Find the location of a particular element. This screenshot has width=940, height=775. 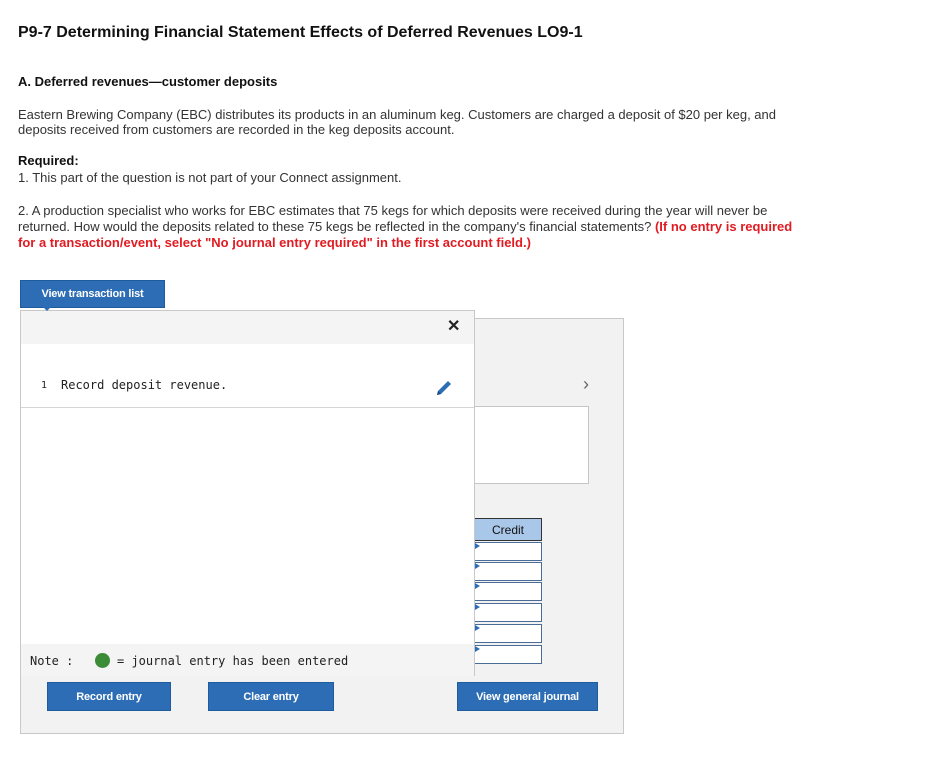

view-transaction-list-button: View transaction list is located at coordinates (92, 294).